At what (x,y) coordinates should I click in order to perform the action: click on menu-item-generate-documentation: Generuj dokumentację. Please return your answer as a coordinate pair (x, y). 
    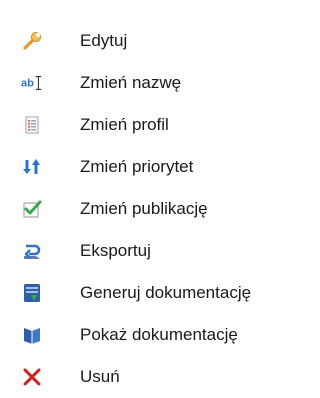
    Looking at the image, I should click on (148, 293).